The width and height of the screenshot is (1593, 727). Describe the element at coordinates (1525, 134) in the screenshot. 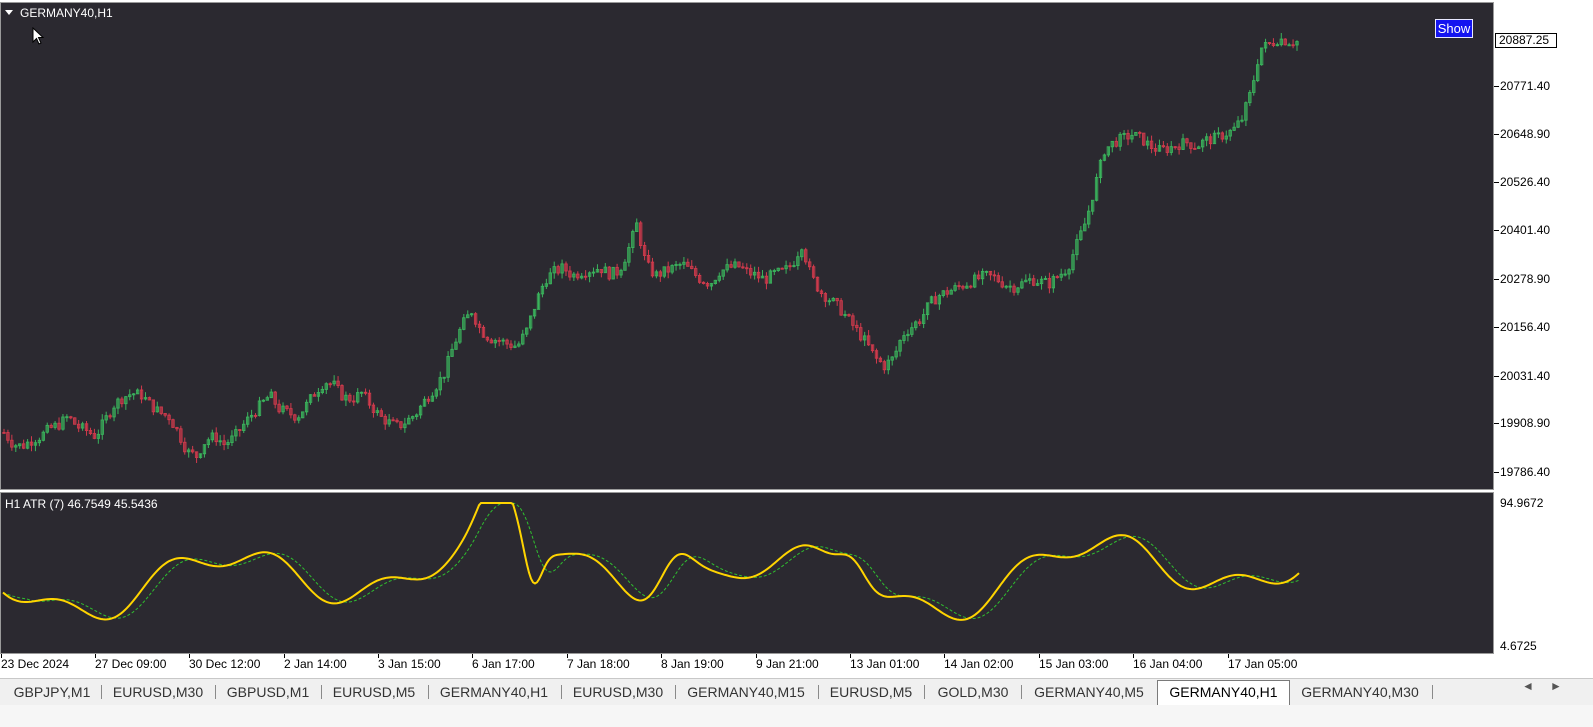

I see `price-scale-label: 20648.90` at that location.